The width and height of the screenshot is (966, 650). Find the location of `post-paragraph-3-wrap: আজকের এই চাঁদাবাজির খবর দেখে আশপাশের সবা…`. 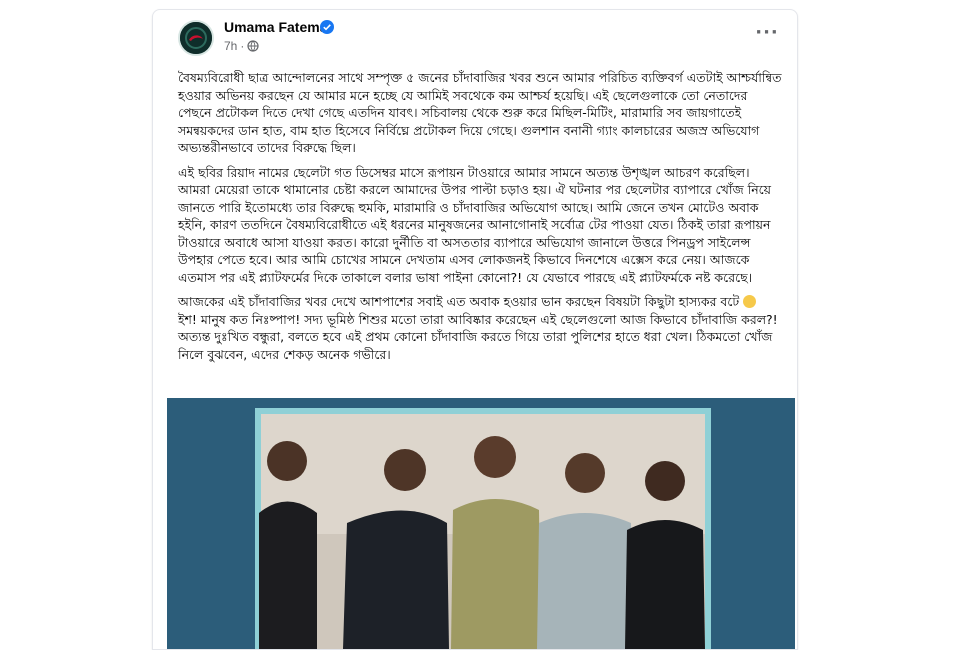

post-paragraph-3-wrap: আজকের এই চাঁদাবাজির খবর দেখে আশপাশের সবা… is located at coordinates (481, 302).